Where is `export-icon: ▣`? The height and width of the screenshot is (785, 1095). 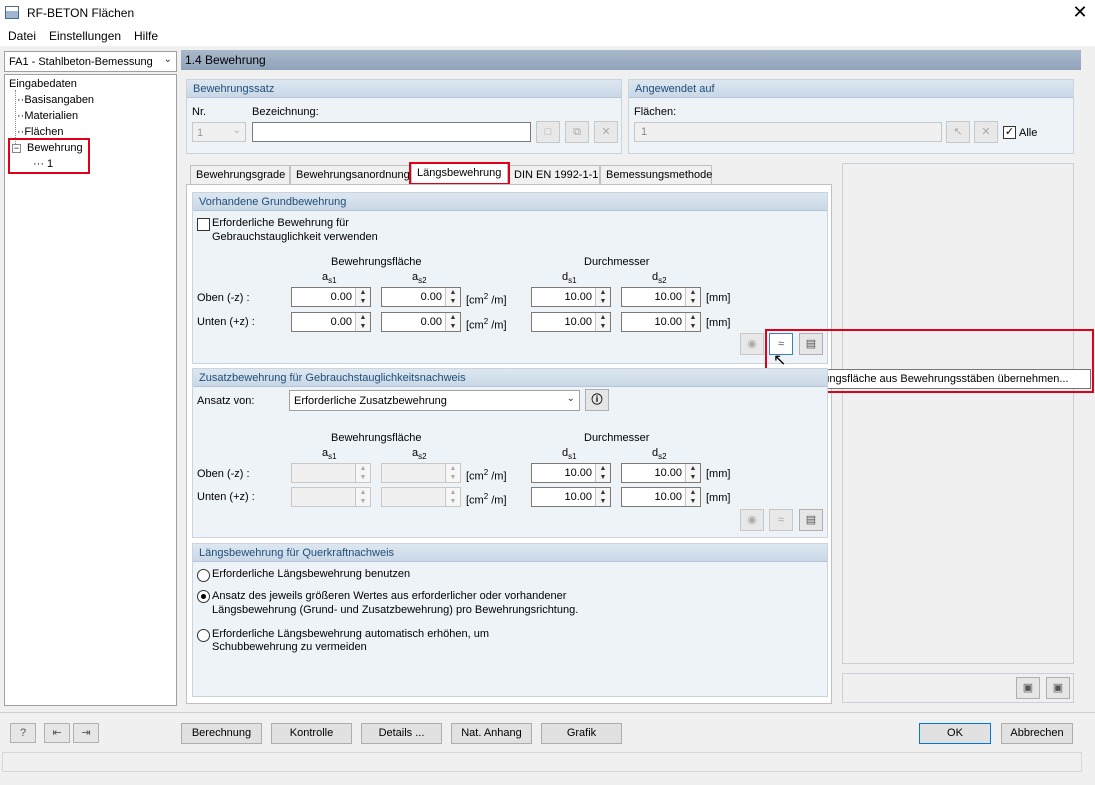
export-icon: ▣ is located at coordinates (1028, 688).